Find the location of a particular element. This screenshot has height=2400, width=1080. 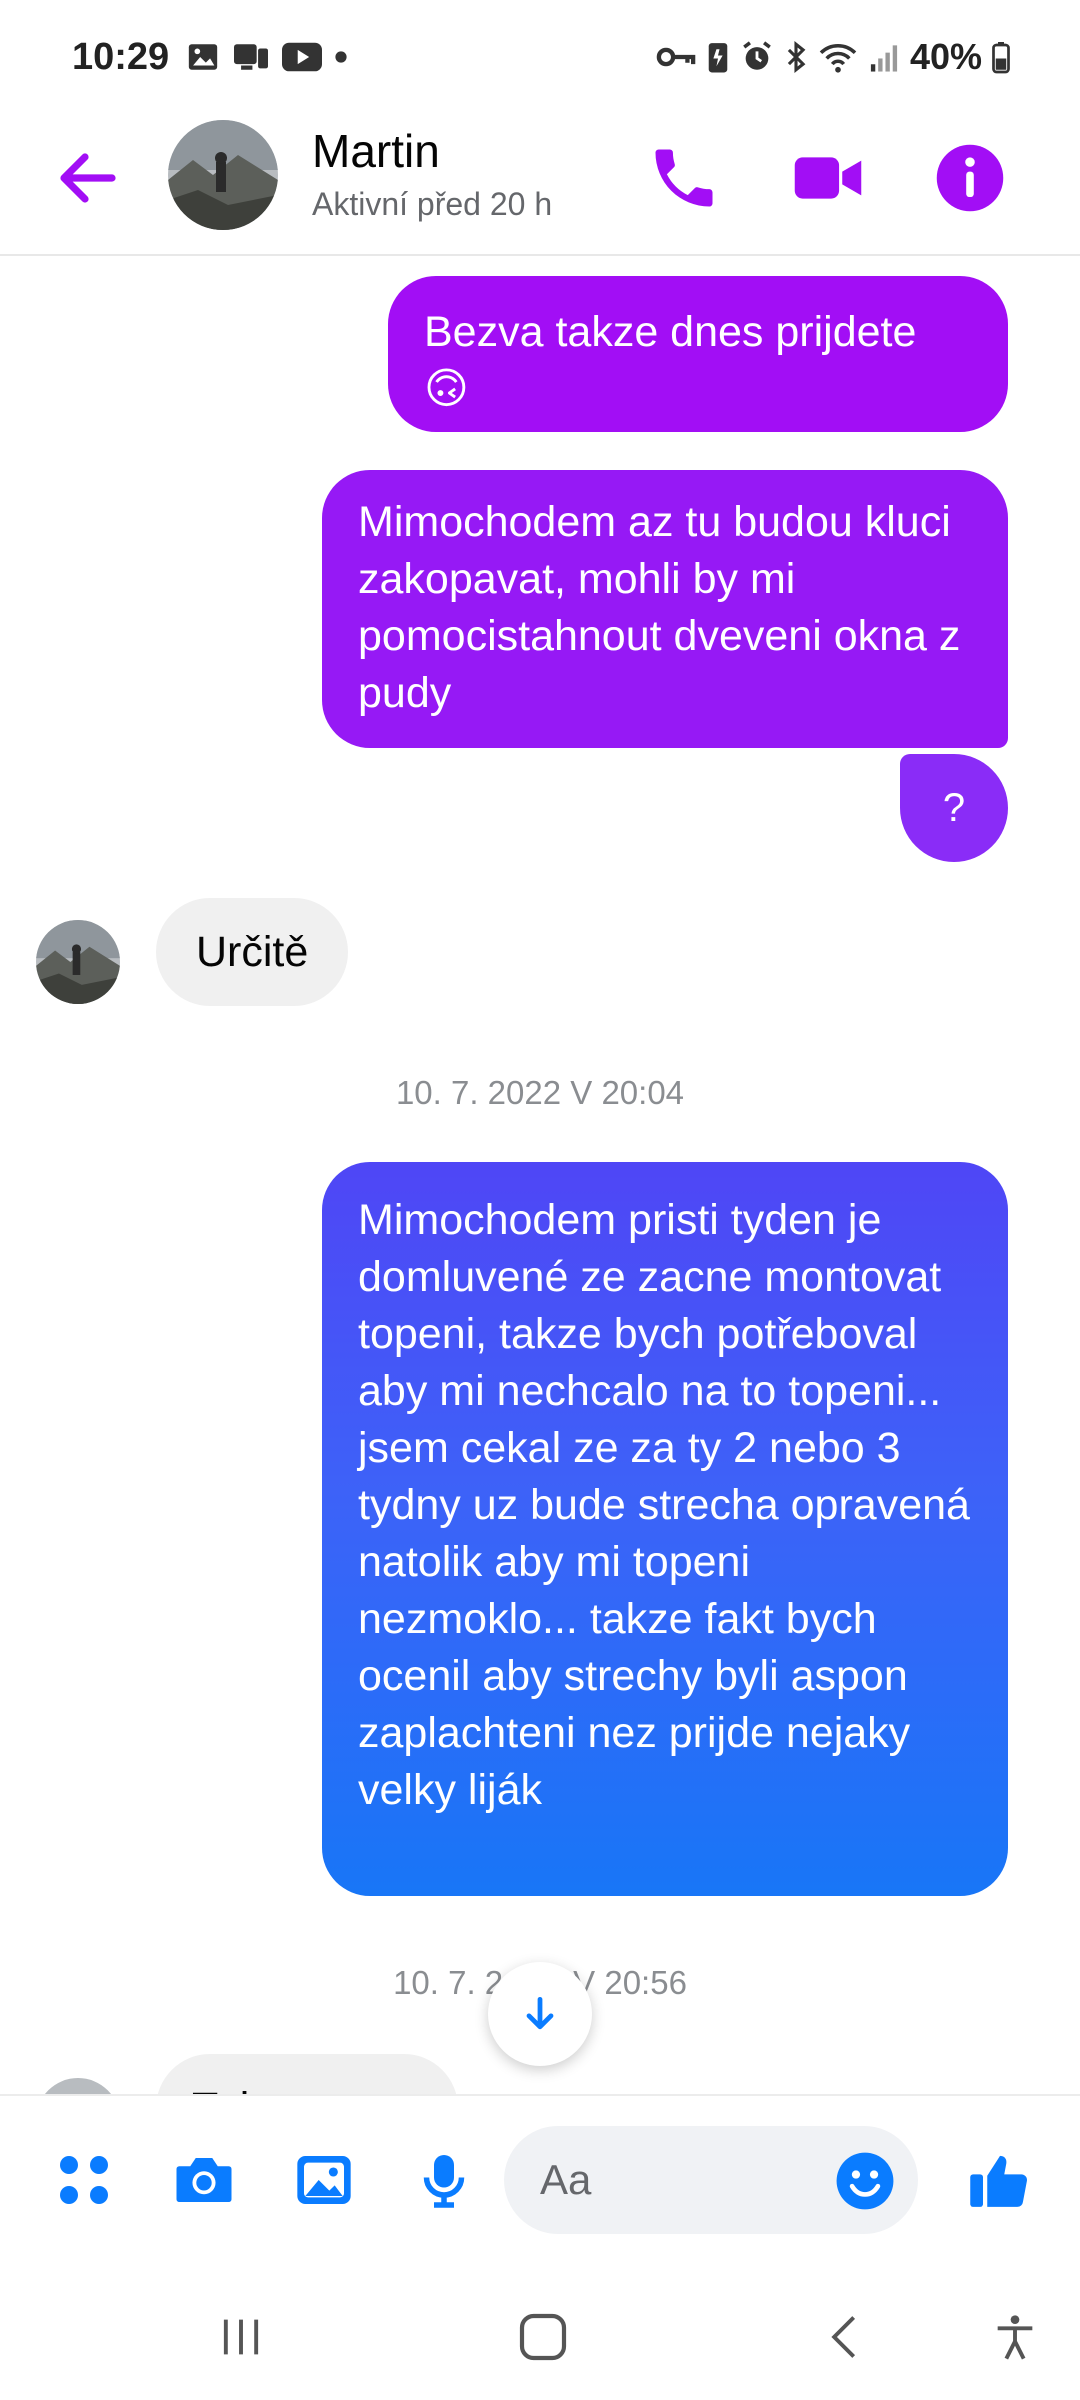

video-camera-icon is located at coordinates (828, 178).